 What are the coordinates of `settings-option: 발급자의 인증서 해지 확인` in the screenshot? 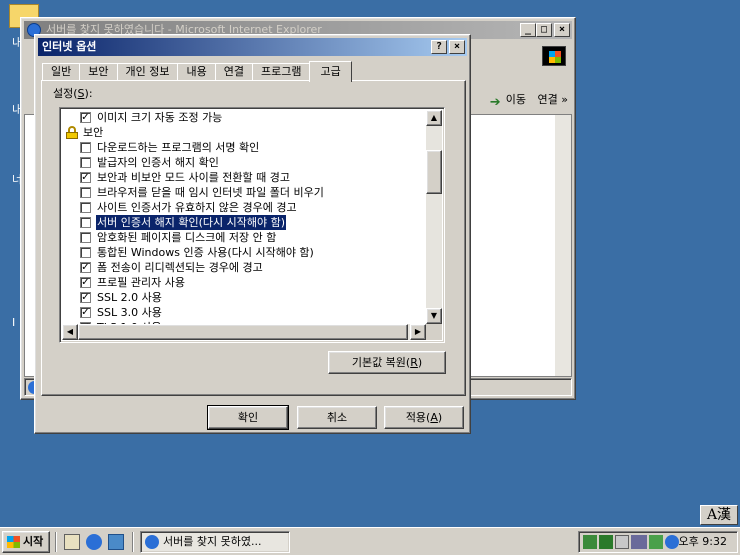 It's located at (245, 162).